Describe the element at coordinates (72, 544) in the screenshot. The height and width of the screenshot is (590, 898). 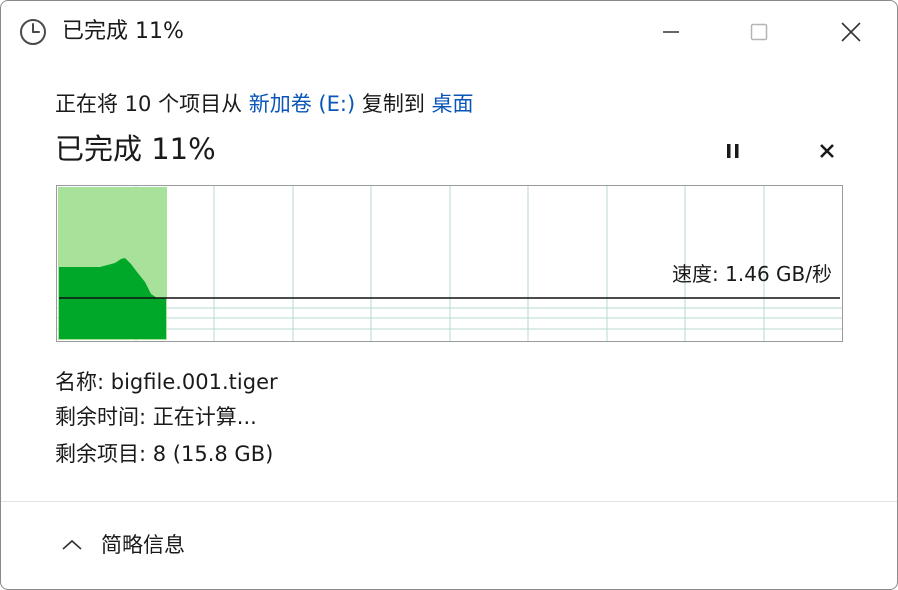
I see `chevron-up-icon` at that location.